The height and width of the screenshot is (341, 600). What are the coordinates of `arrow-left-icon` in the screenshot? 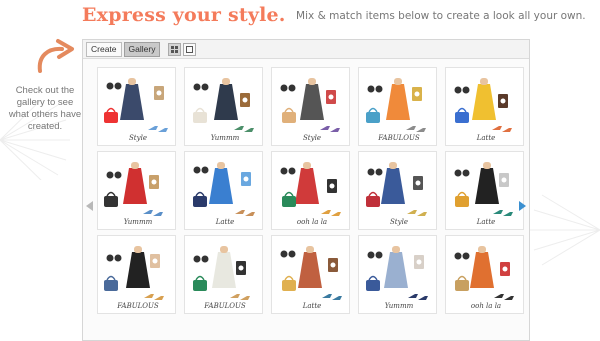 It's located at (90, 206).